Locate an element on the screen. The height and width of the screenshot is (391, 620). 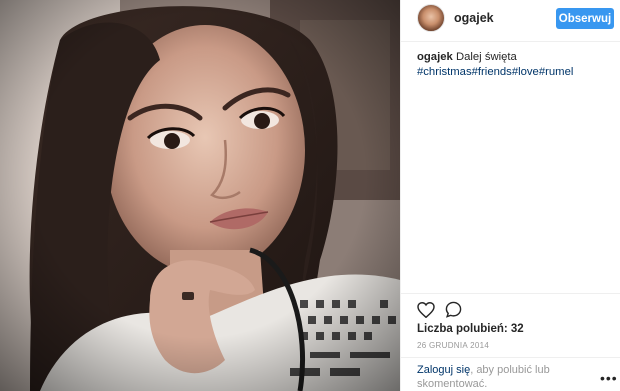
post-date: 26 GRUDNIA 2014 is located at coordinates (453, 345).